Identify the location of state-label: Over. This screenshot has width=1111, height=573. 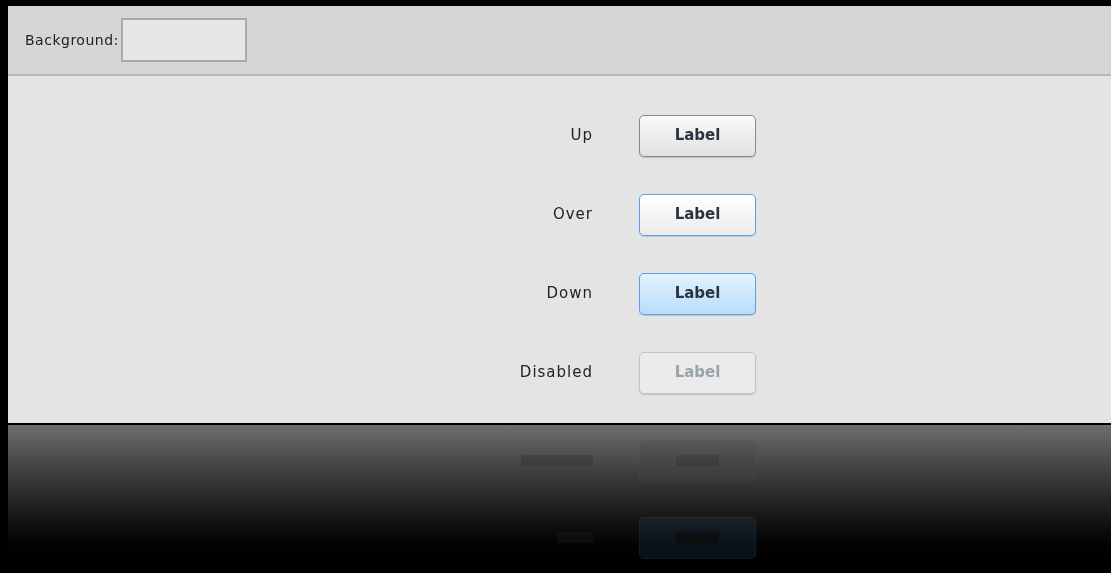
(572, 215).